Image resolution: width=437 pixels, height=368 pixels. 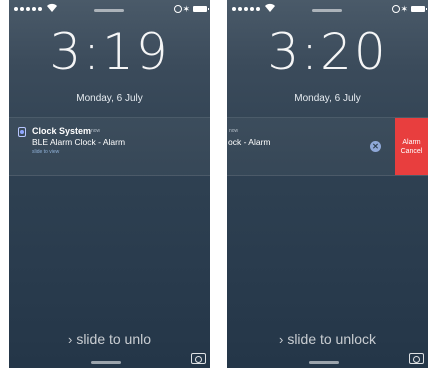 What do you see at coordinates (327, 146) in the screenshot?
I see `notification-banner-swiped: now ock - Alarm ✕ Alarm Cancel` at bounding box center [327, 146].